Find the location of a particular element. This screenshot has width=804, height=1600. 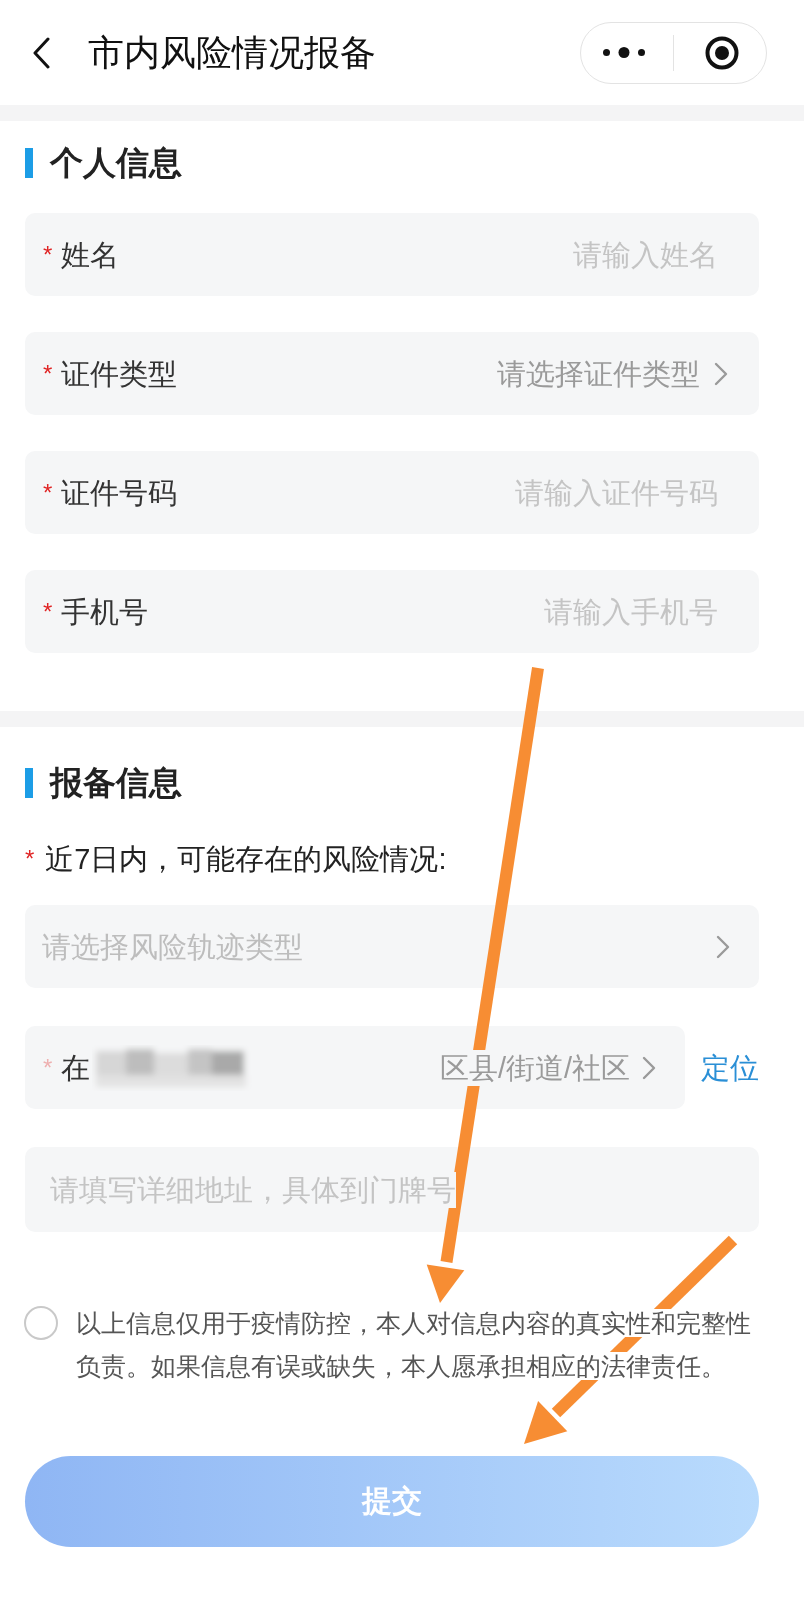

more-icon is located at coordinates (624, 52).